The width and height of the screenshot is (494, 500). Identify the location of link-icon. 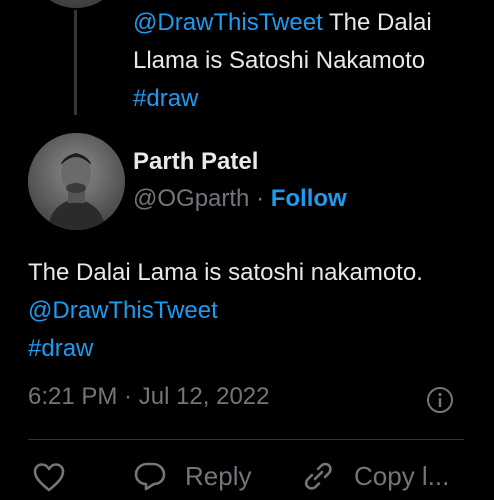
(317, 476).